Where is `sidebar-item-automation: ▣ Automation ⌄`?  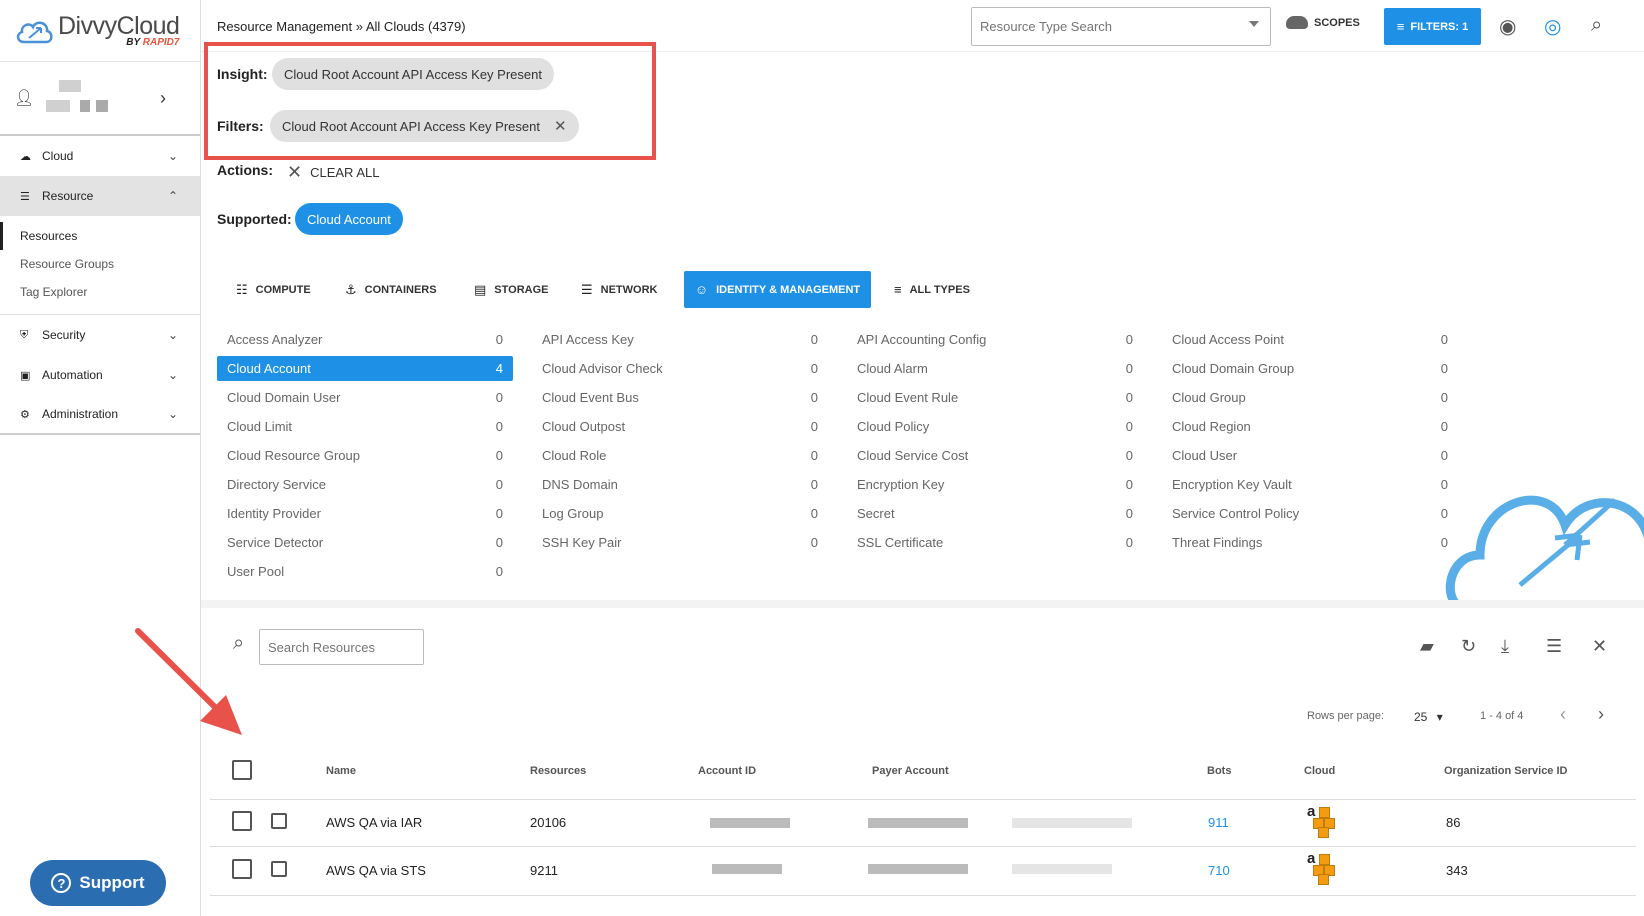
sidebar-item-automation: ▣ Automation ⌄ is located at coordinates (100, 375).